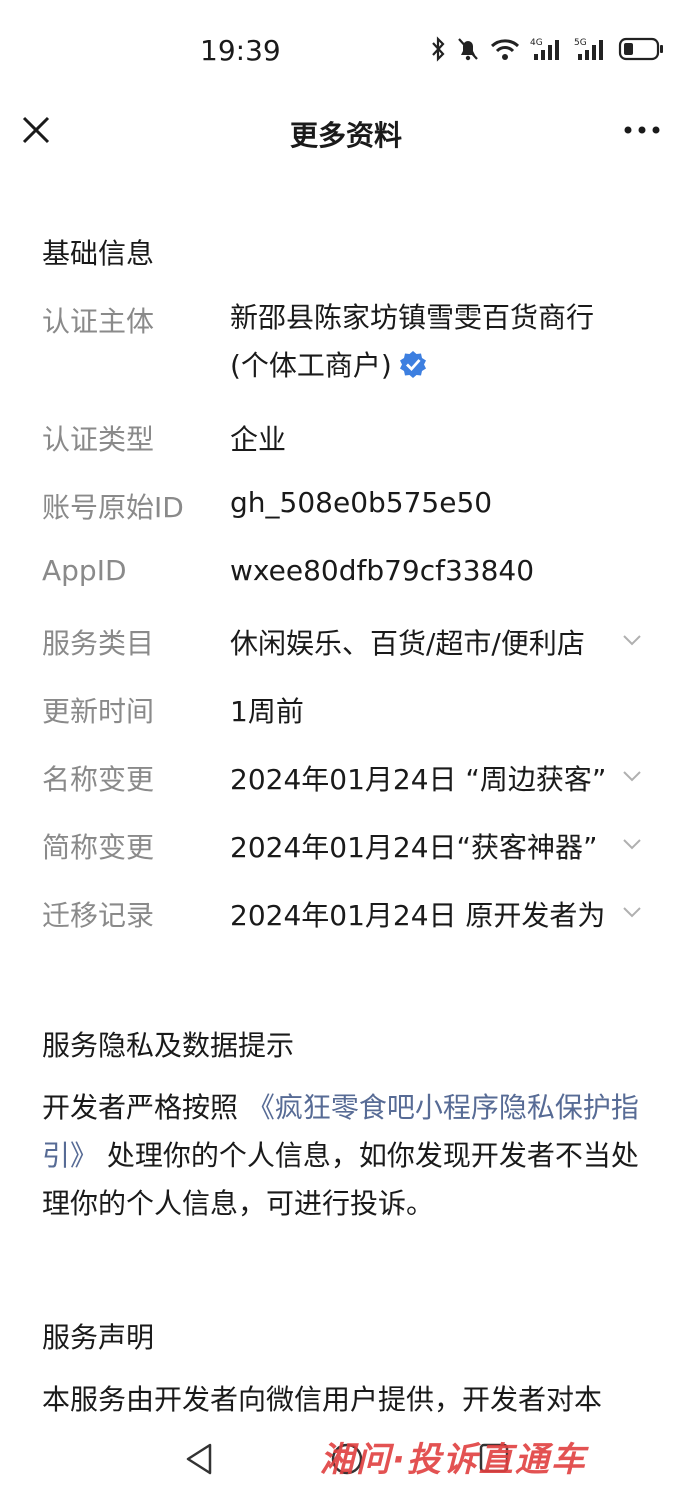 This screenshot has width=692, height=1500. What do you see at coordinates (322, 1399) in the screenshot?
I see `statement-text: 本服务由开发者向微信用户提供，开发者对本` at bounding box center [322, 1399].